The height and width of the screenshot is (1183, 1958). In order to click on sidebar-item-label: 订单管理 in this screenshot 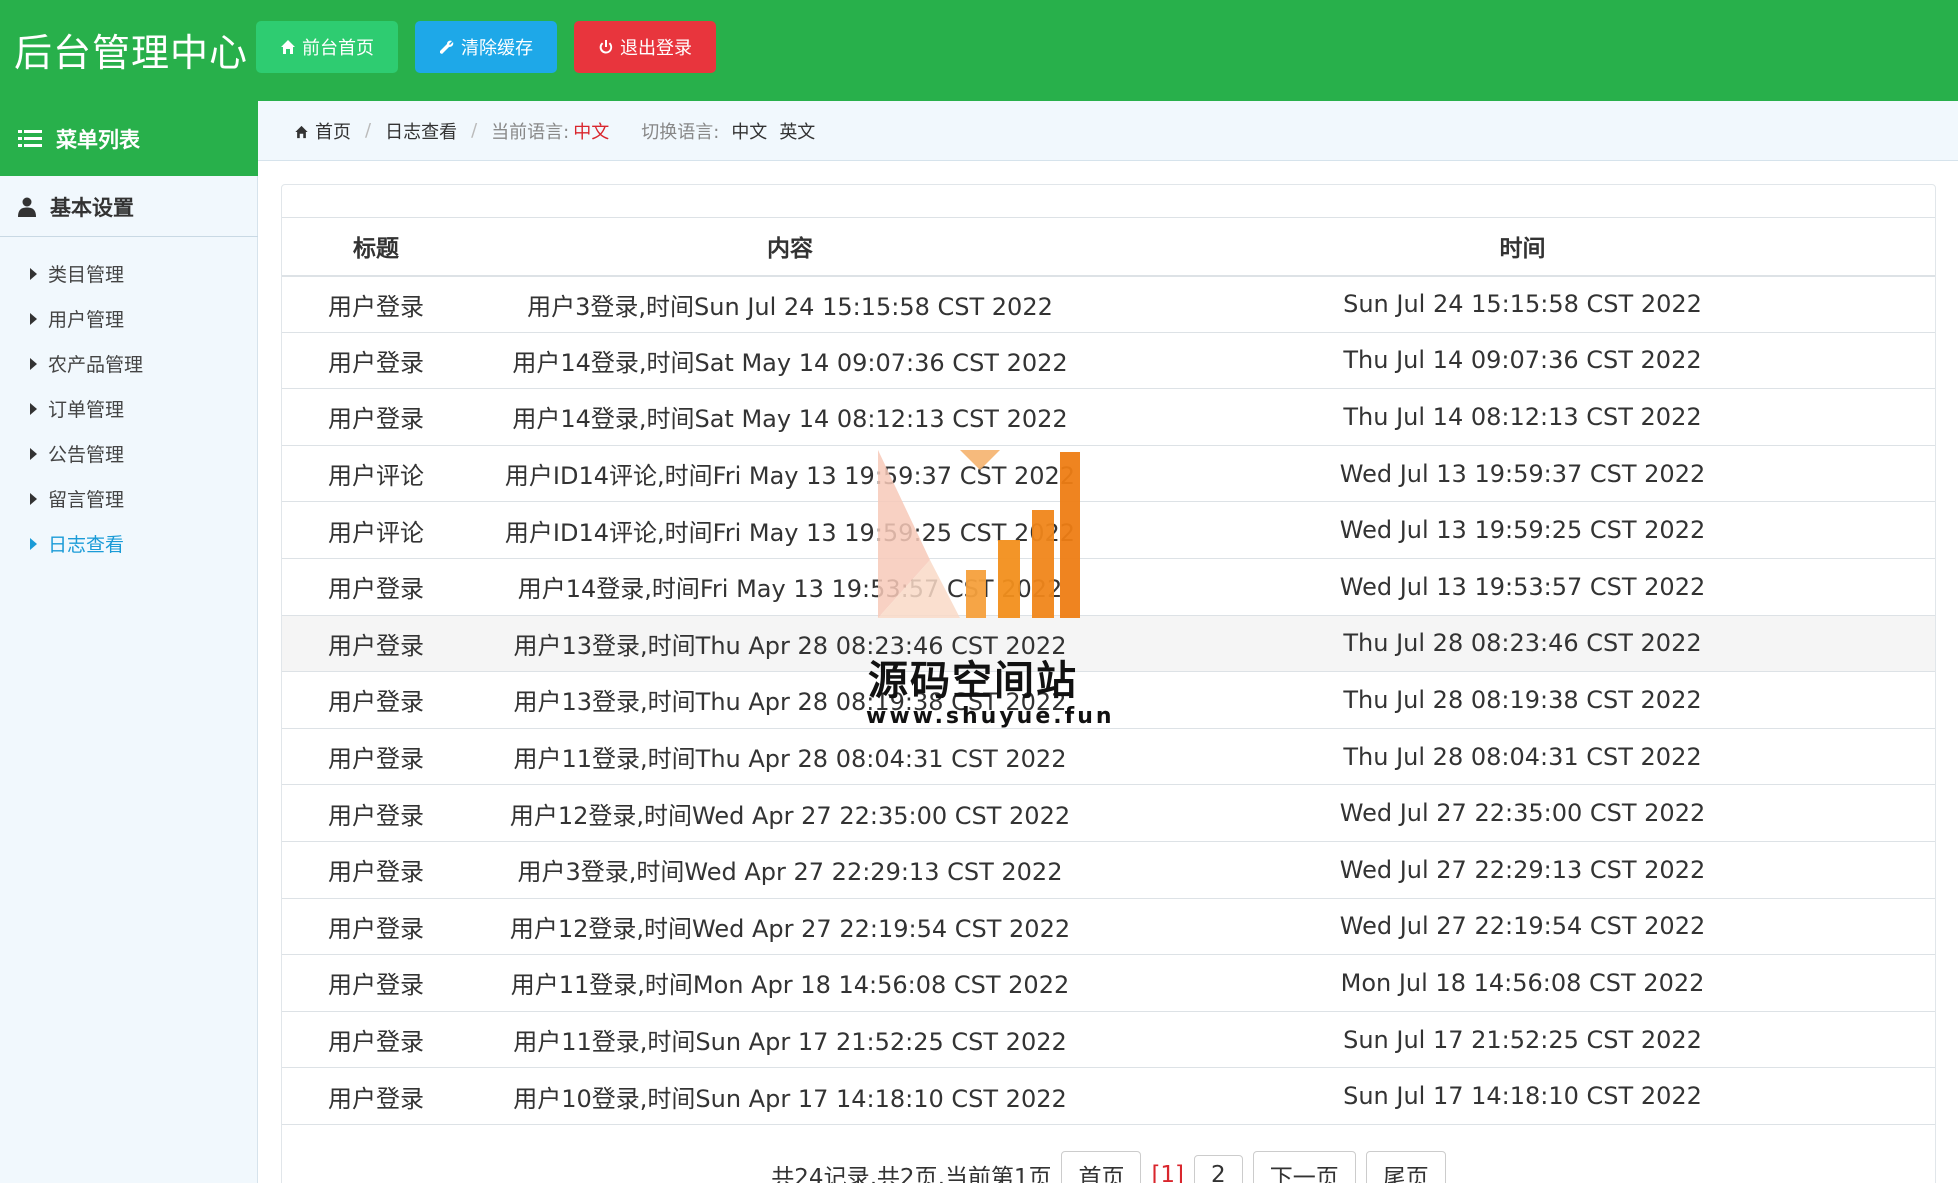, I will do `click(86, 410)`.